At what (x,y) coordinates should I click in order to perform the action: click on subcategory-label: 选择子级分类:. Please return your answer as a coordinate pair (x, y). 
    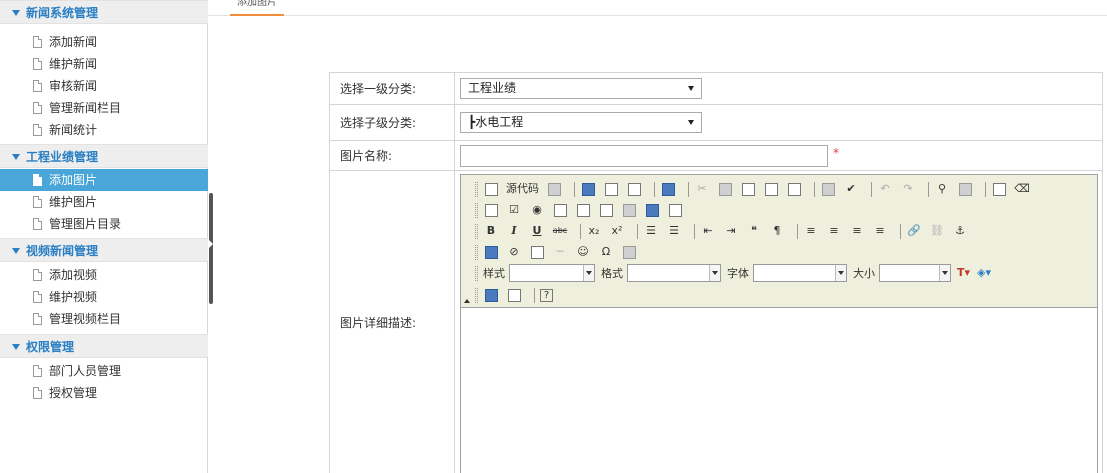
    Looking at the image, I should click on (392, 122).